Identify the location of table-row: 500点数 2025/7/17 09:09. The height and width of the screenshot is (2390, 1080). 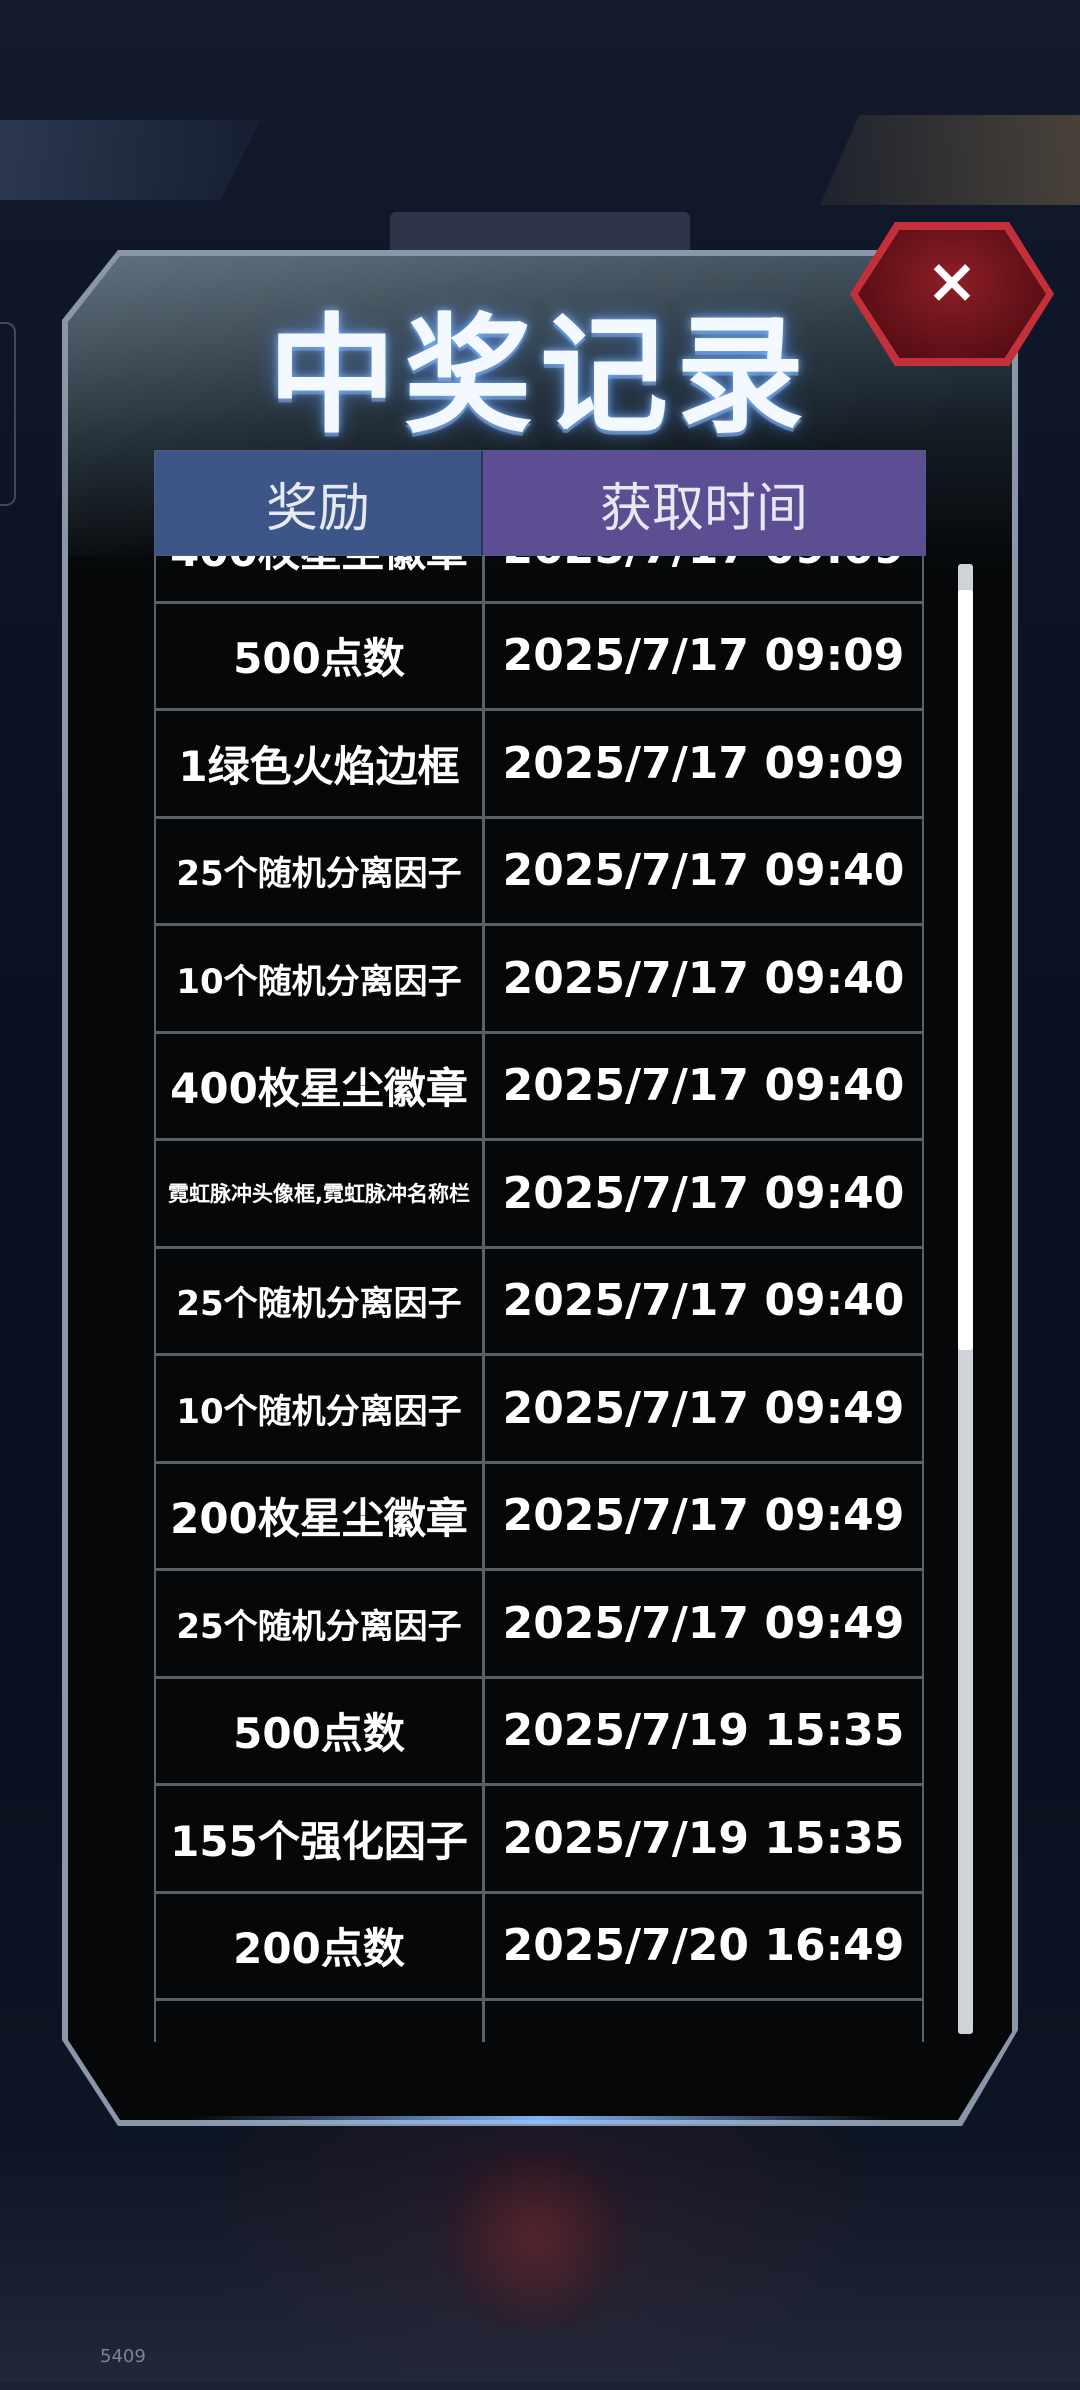
(539, 657).